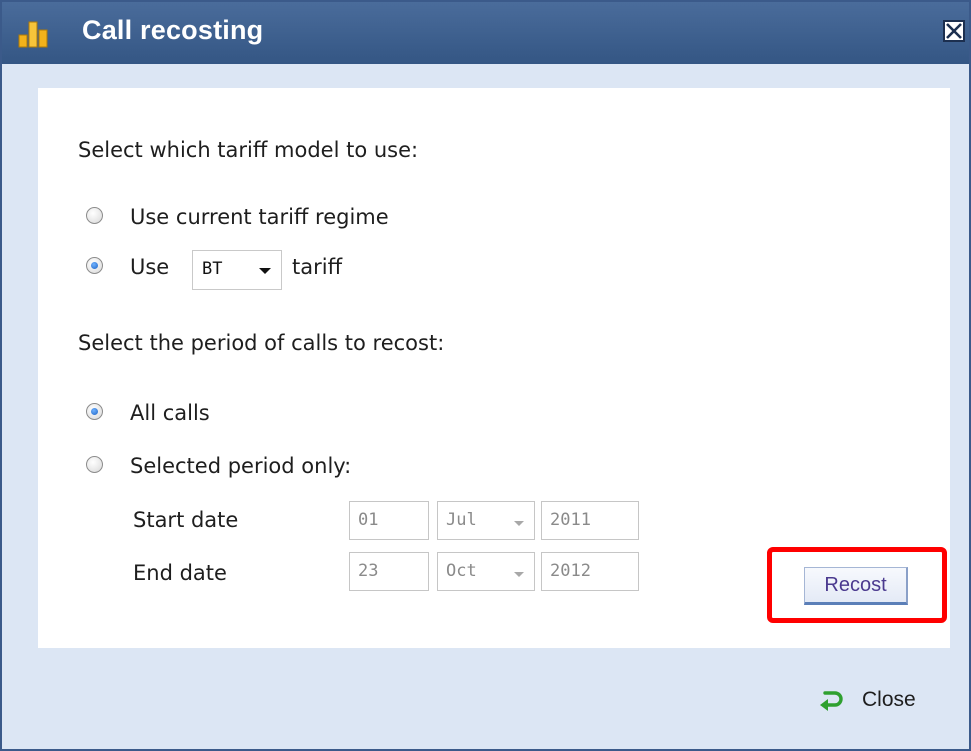  What do you see at coordinates (389, 520) in the screenshot?
I see `start-day-field: 01` at bounding box center [389, 520].